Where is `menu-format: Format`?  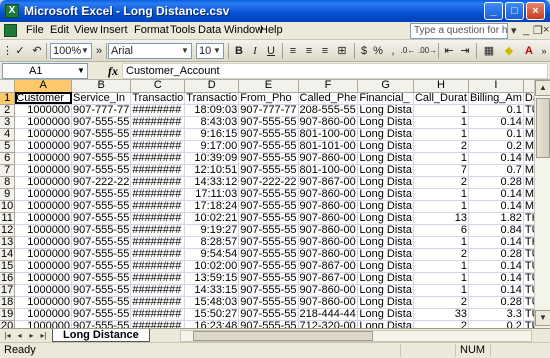 menu-format: Format is located at coordinates (151, 30).